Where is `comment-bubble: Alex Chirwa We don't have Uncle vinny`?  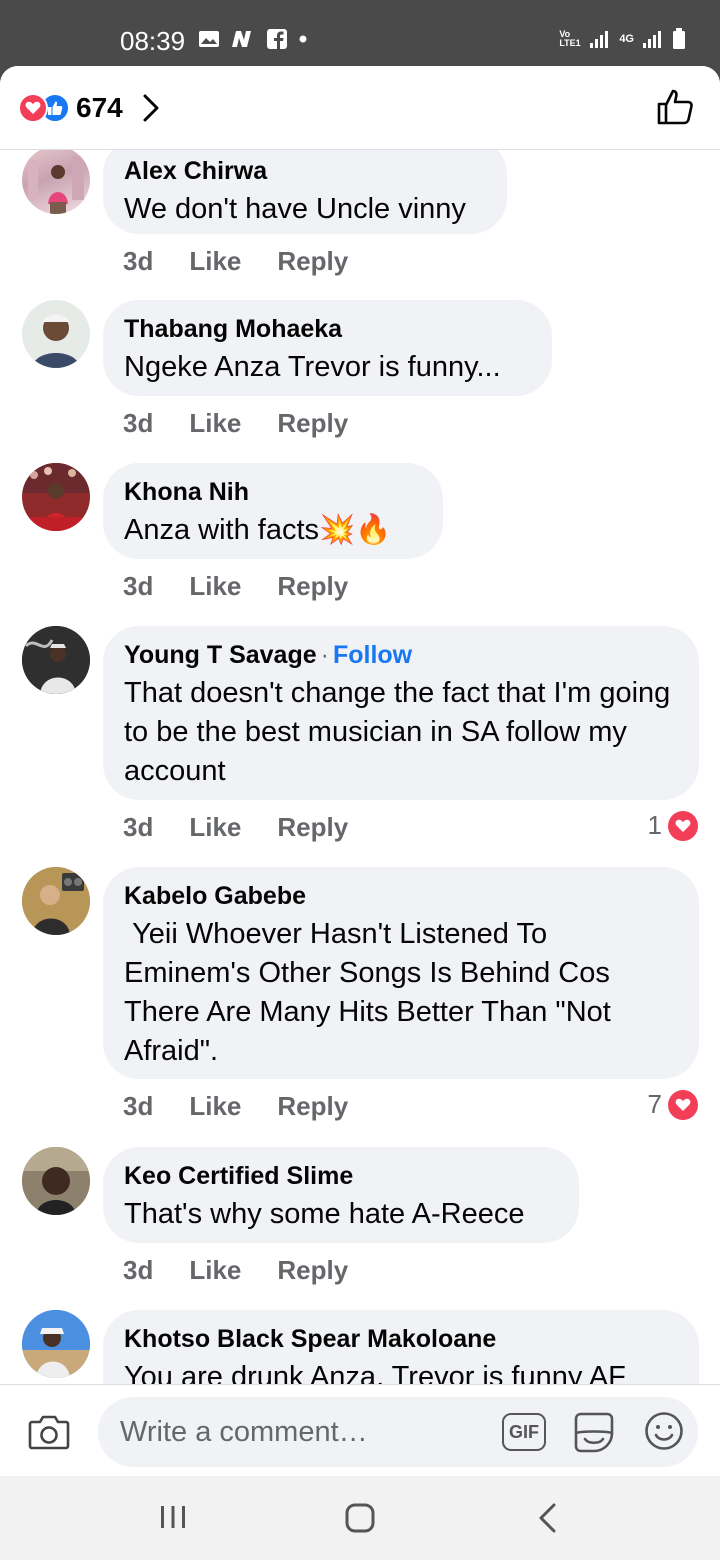 comment-bubble: Alex Chirwa We don't have Uncle vinny is located at coordinates (305, 192).